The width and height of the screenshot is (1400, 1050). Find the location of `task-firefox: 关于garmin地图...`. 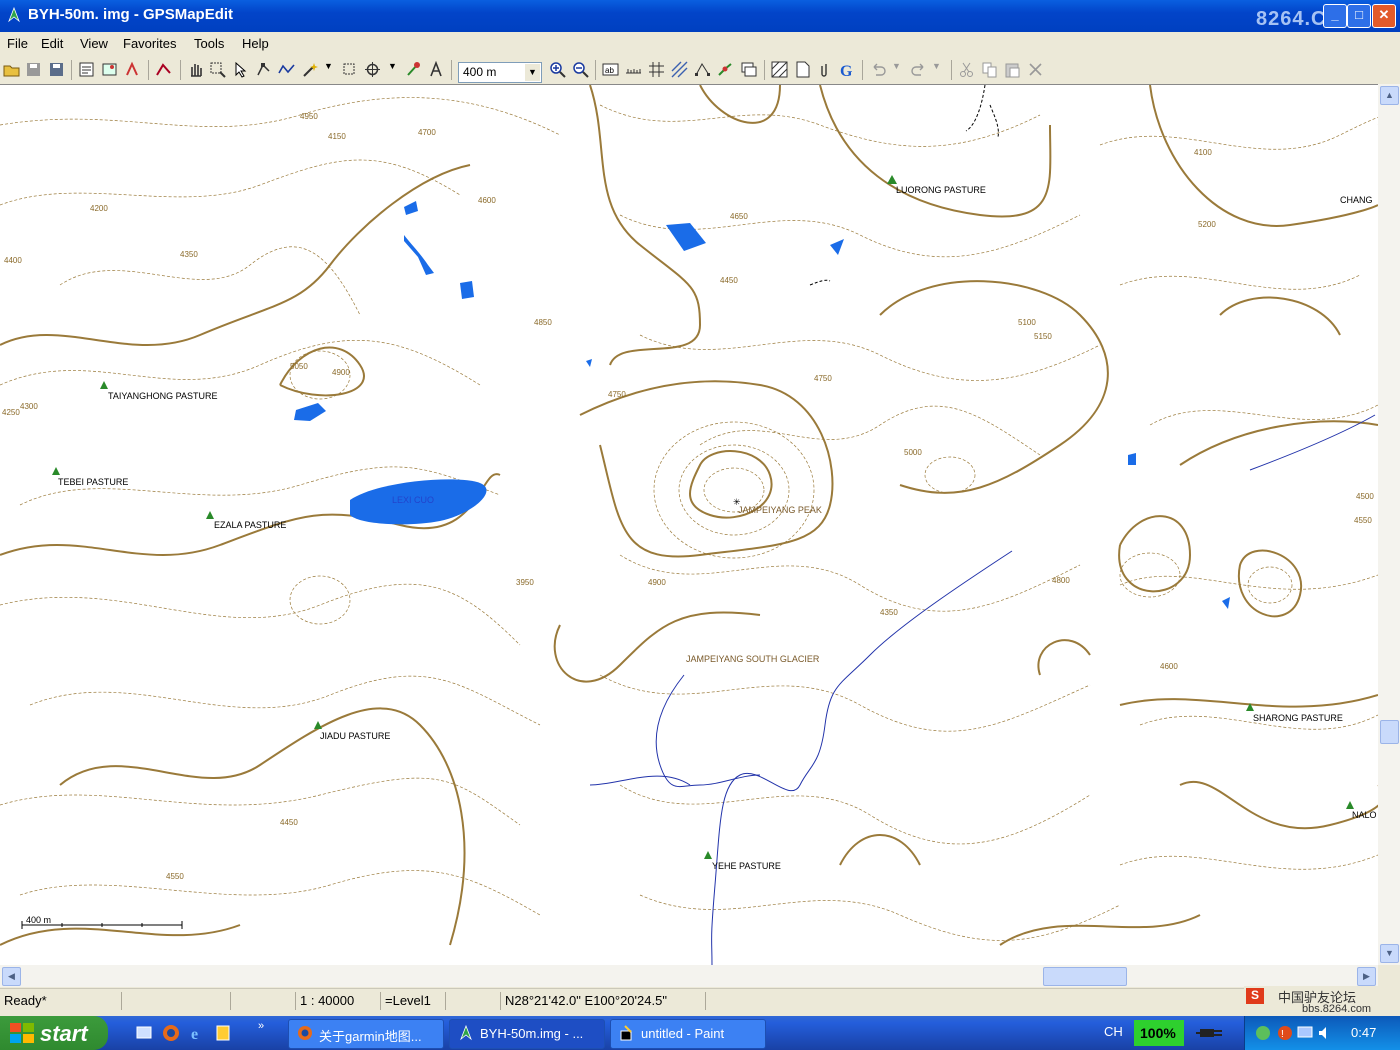

task-firefox: 关于garmin地图... is located at coordinates (366, 1034).